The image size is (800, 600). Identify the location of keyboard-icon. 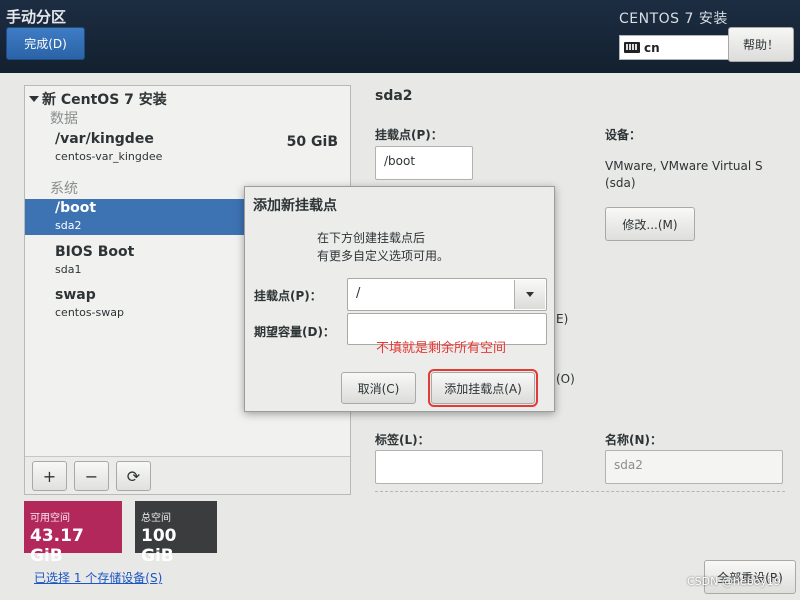
(632, 47).